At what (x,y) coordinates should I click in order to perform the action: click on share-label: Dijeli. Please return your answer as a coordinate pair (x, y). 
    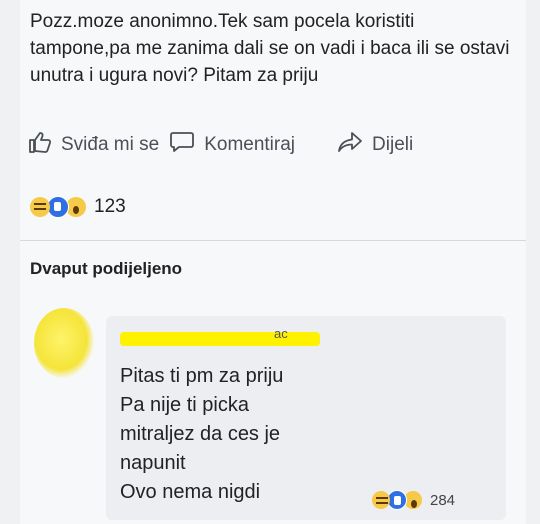
    Looking at the image, I should click on (393, 144).